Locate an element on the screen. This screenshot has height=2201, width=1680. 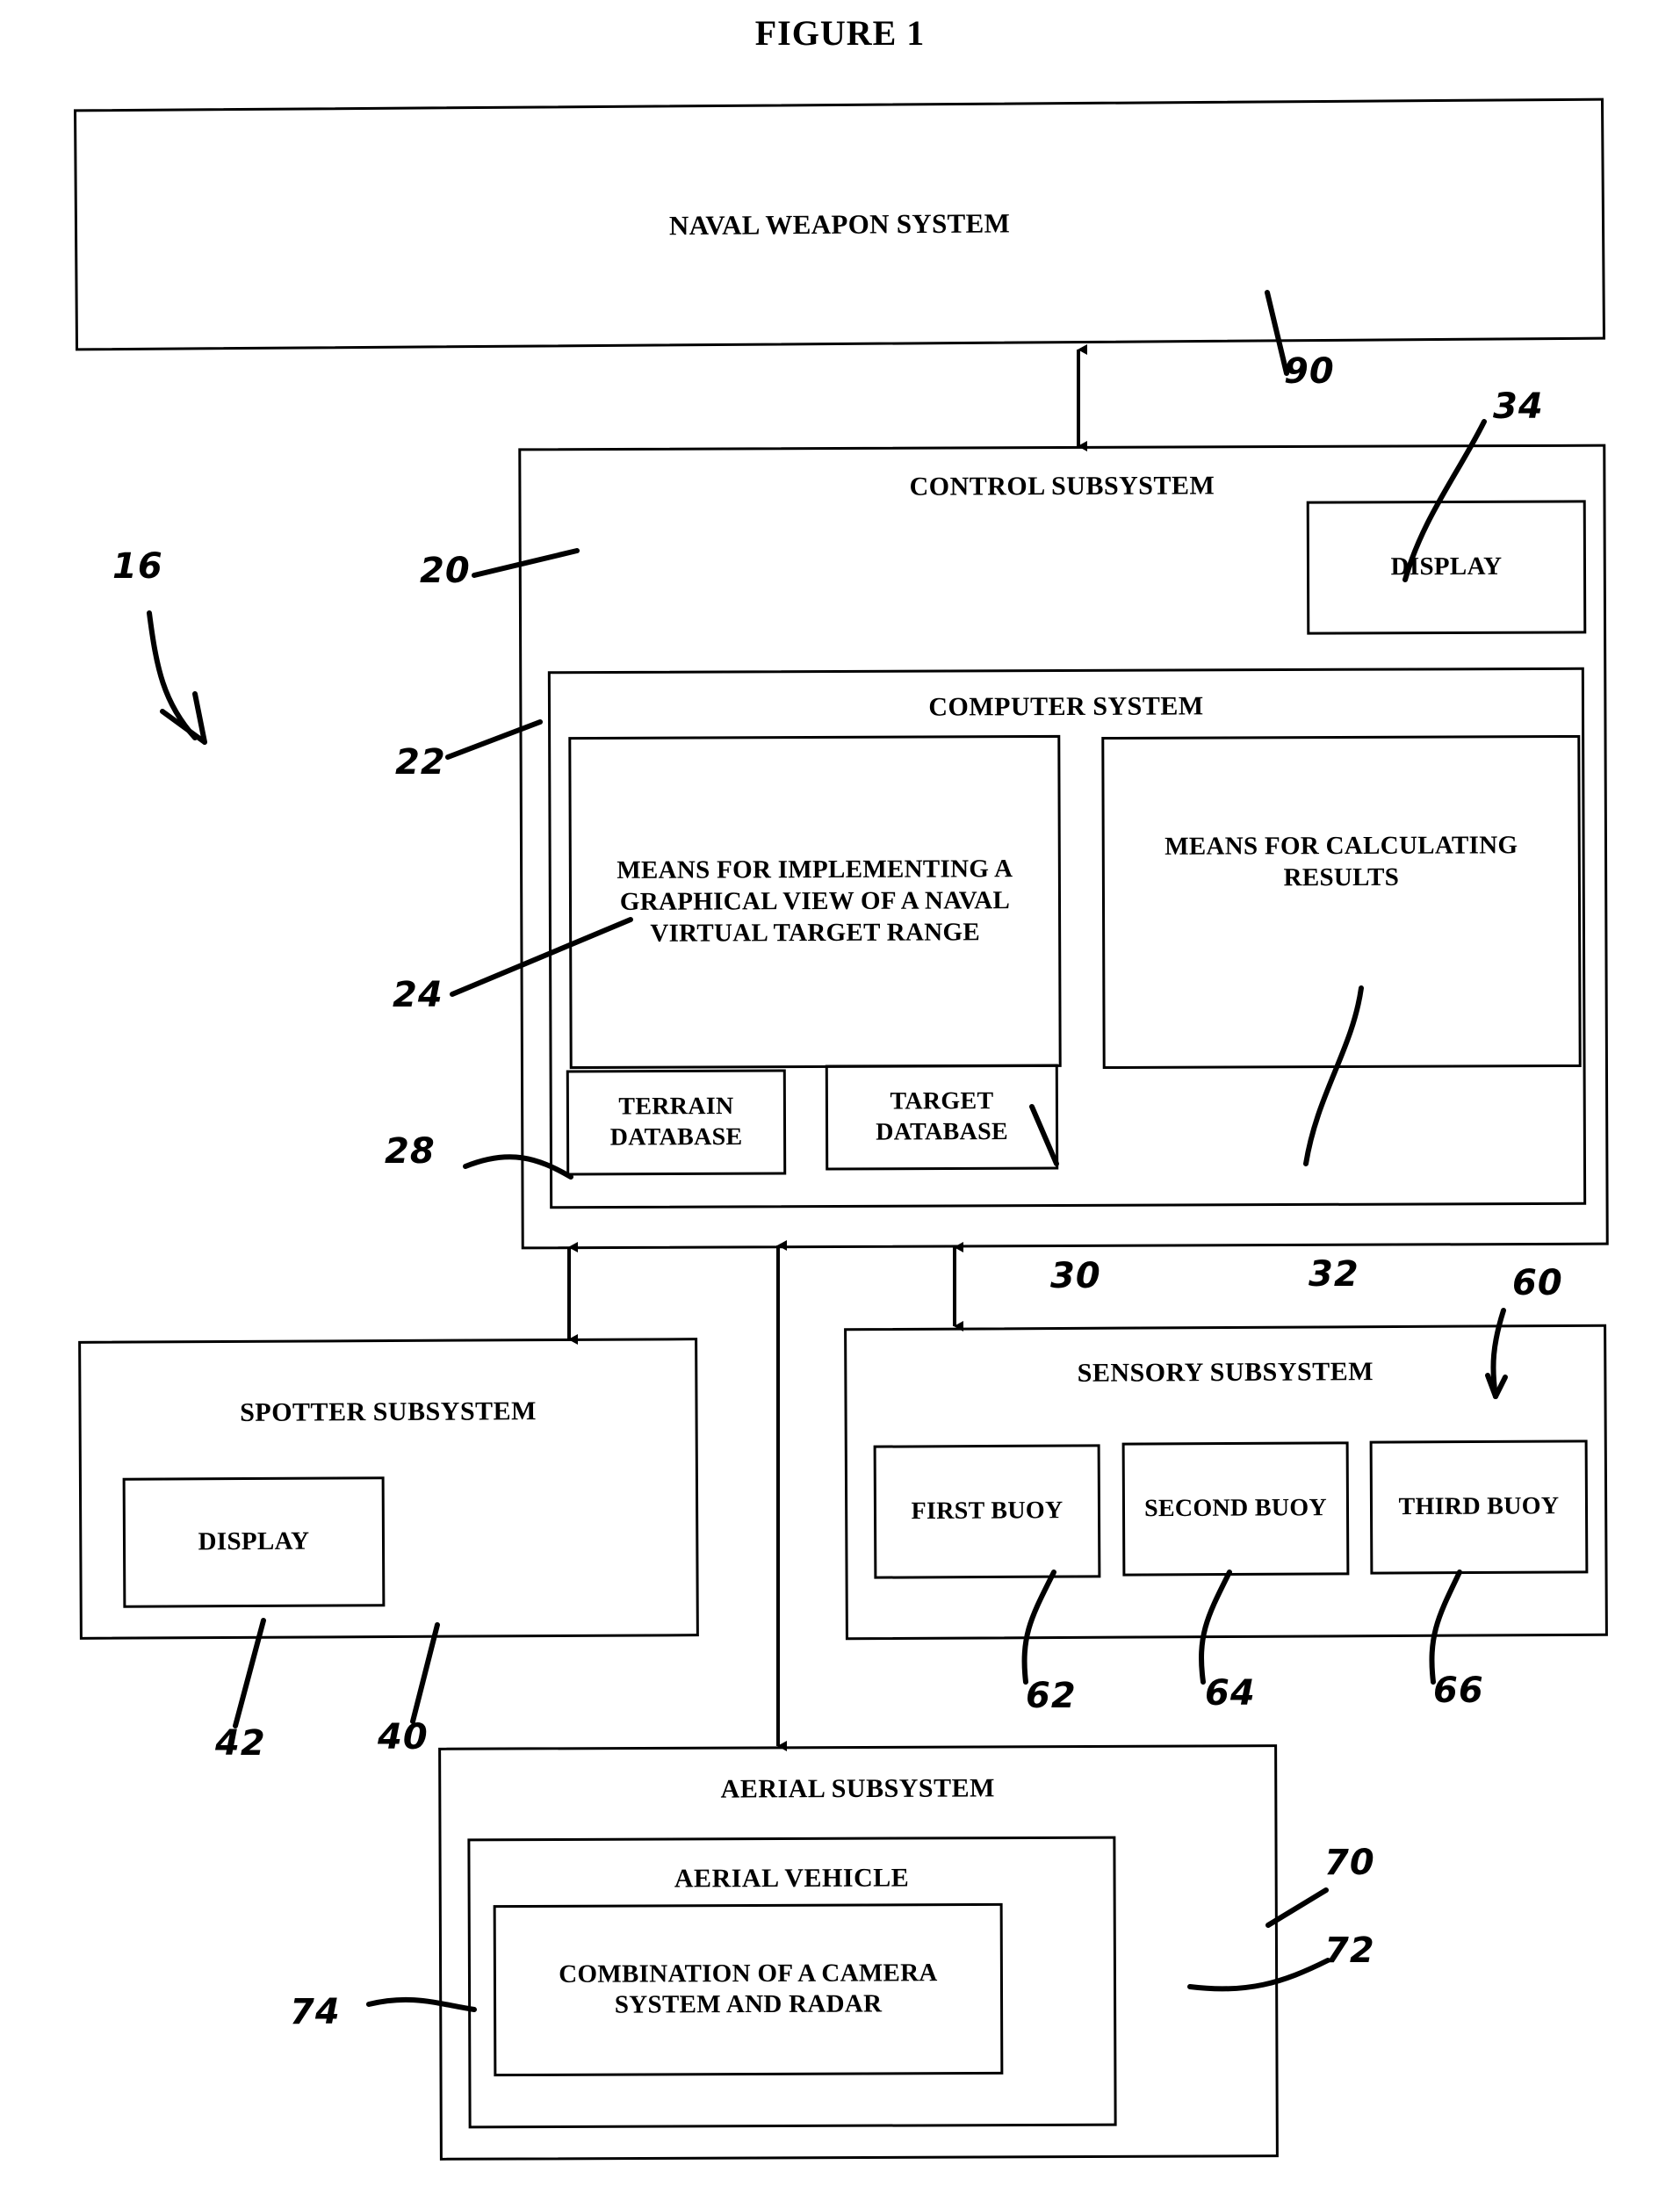
naval-weapon-system-label: NAVAL WEAPON SYSTEM is located at coordinates (839, 223).